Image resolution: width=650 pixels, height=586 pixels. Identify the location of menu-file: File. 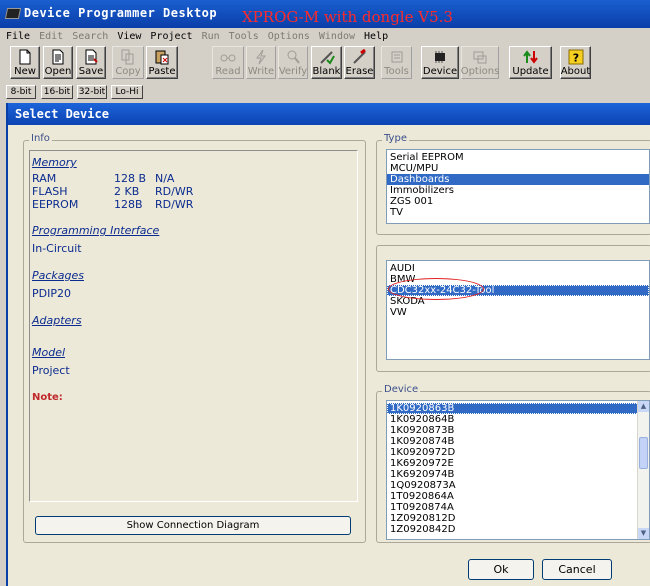
(18, 36).